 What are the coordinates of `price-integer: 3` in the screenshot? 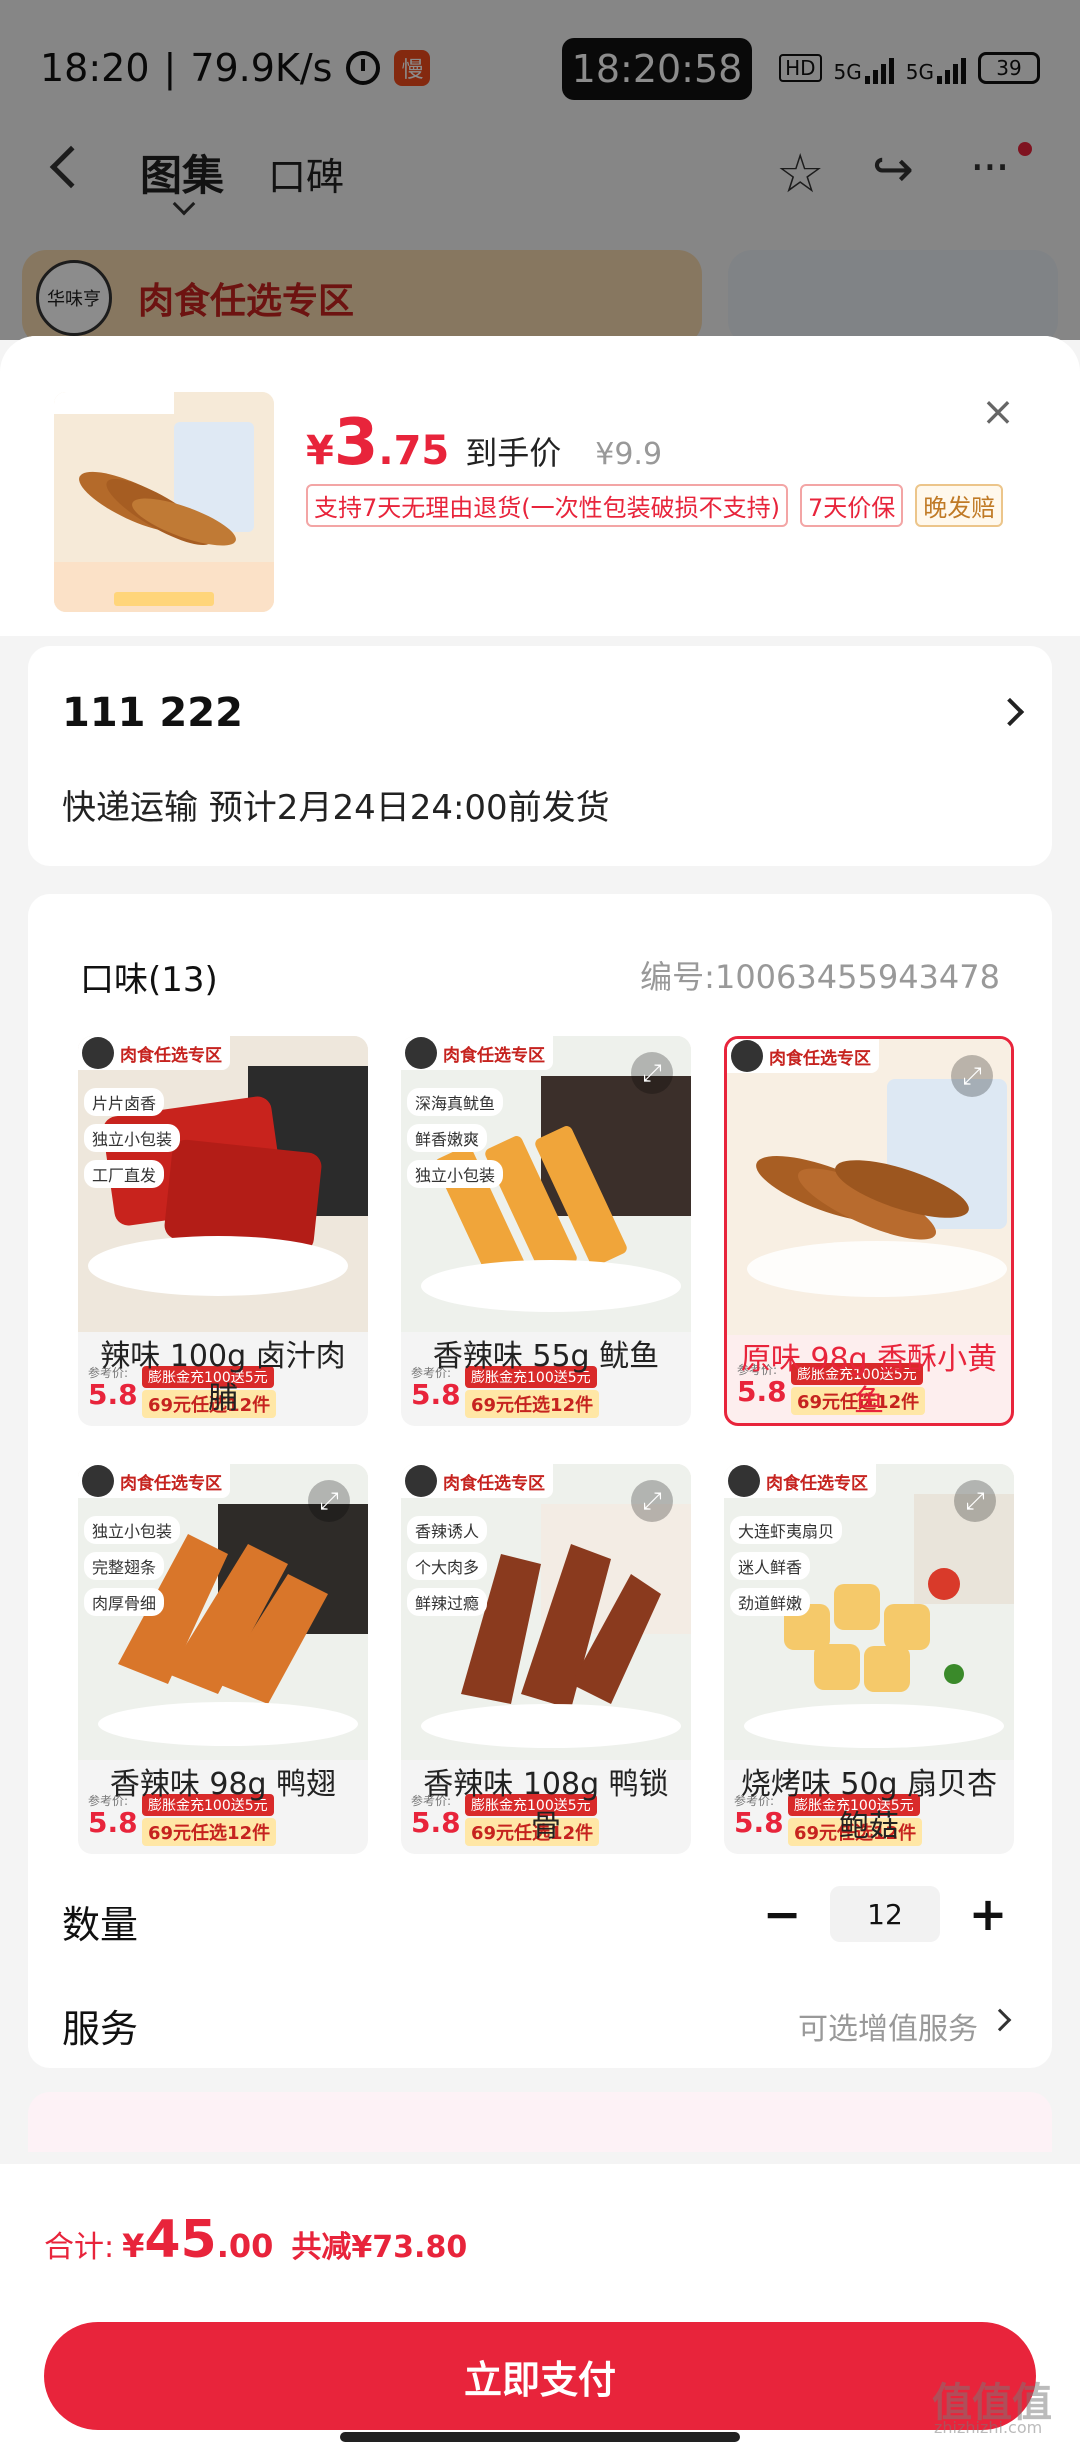 It's located at (356, 443).